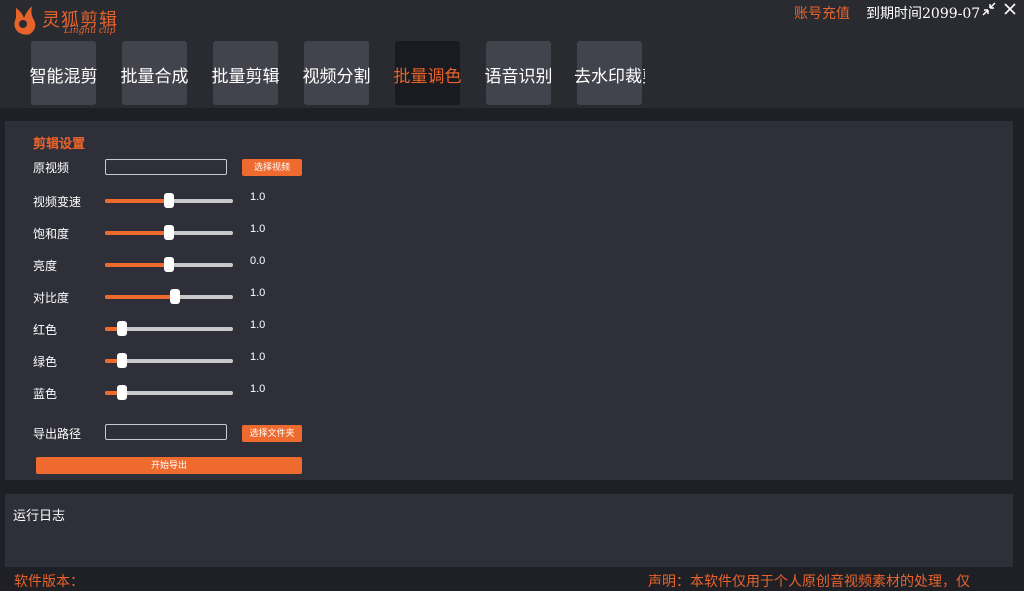 The width and height of the screenshot is (1024, 591). I want to click on red-slider, so click(169, 329).